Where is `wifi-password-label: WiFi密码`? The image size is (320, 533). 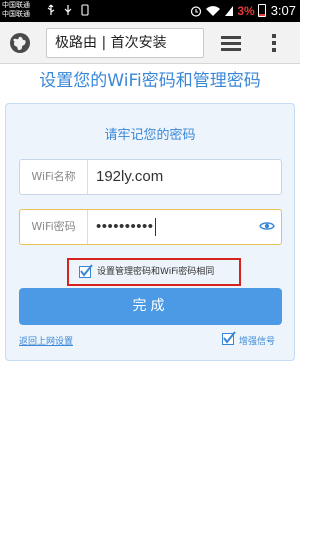 wifi-password-label: WiFi密码 is located at coordinates (54, 227).